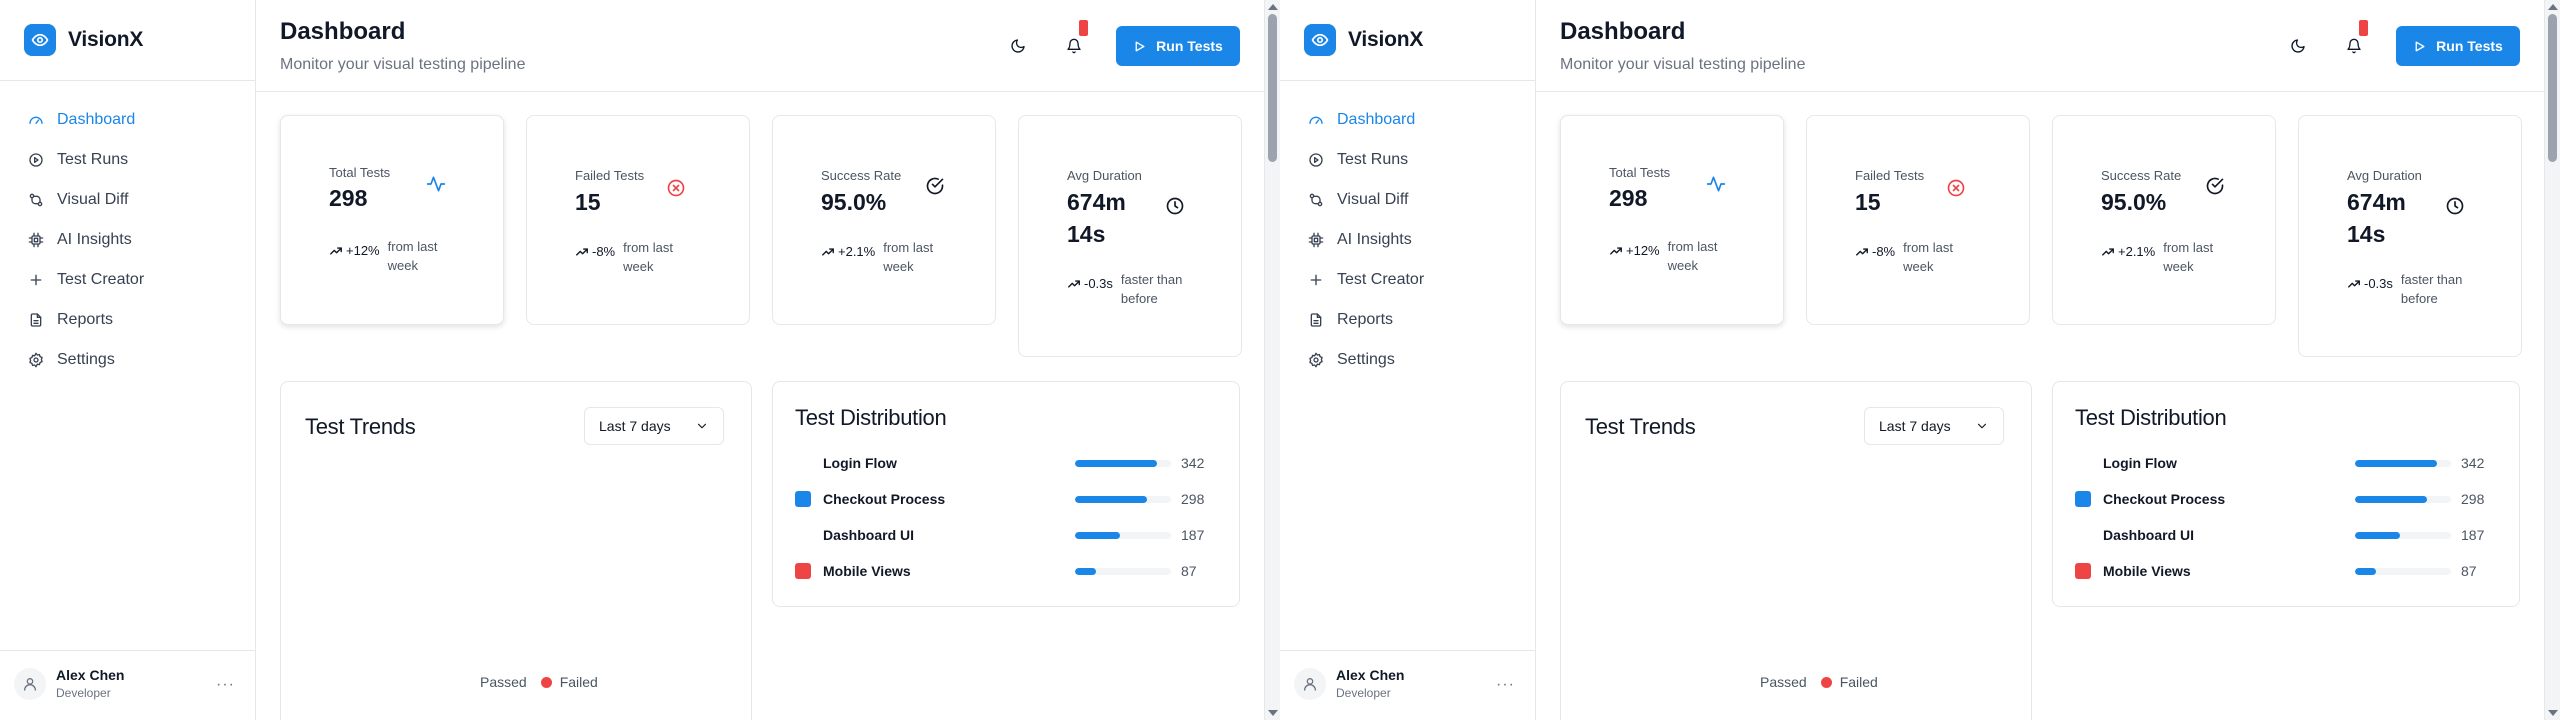  Describe the element at coordinates (595, 251) in the screenshot. I see `stat-delta: -8%` at that location.